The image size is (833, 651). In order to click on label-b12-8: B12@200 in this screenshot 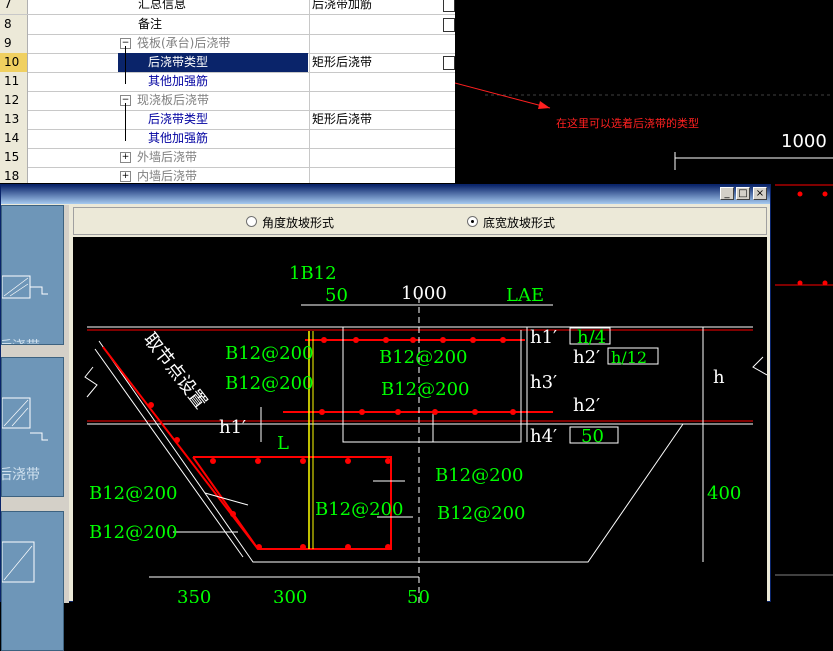, I will do `click(133, 493)`.